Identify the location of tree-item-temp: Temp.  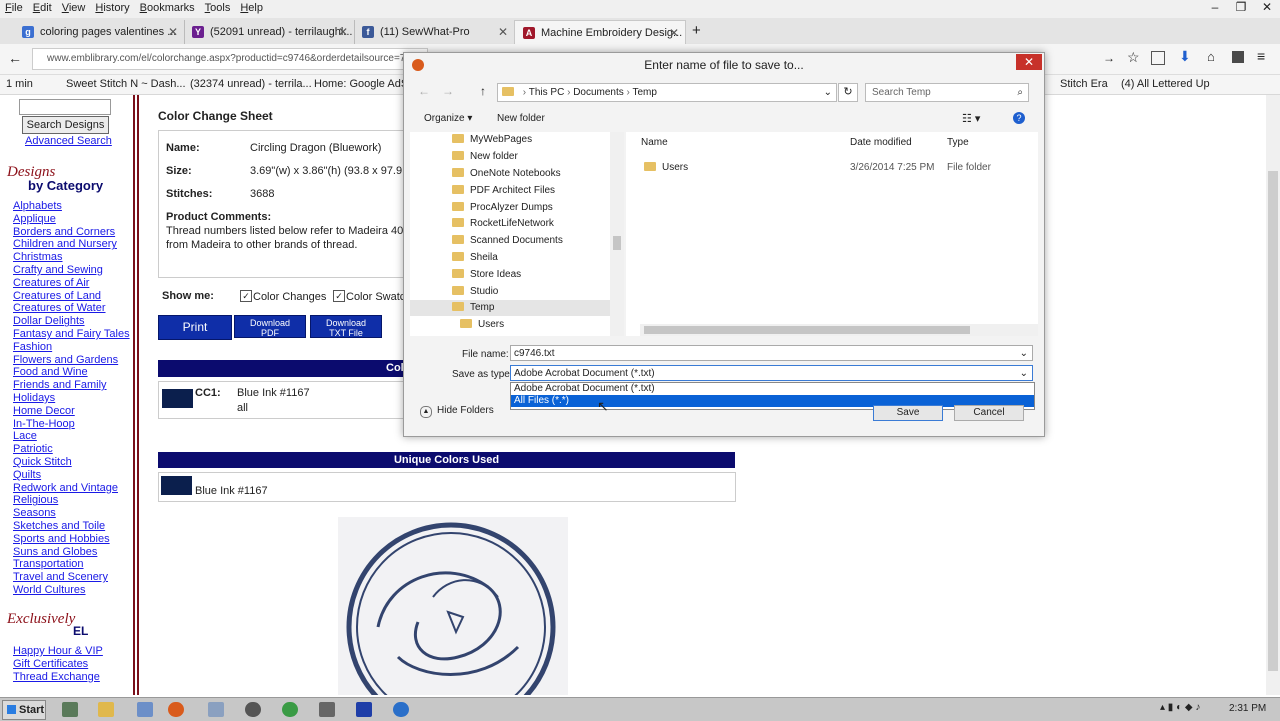
(510, 308).